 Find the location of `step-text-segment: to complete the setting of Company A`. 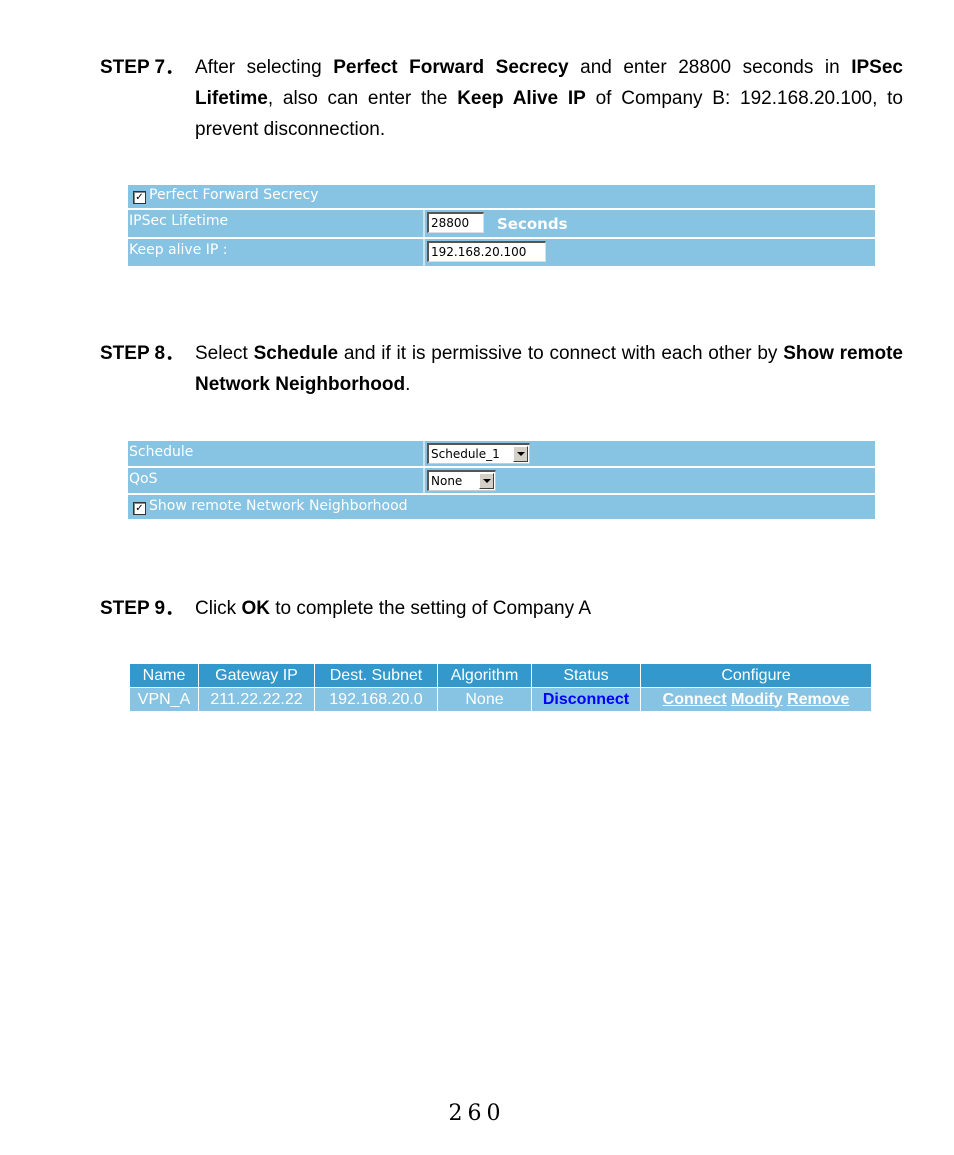

step-text-segment: to complete the setting of Company A is located at coordinates (430, 608).